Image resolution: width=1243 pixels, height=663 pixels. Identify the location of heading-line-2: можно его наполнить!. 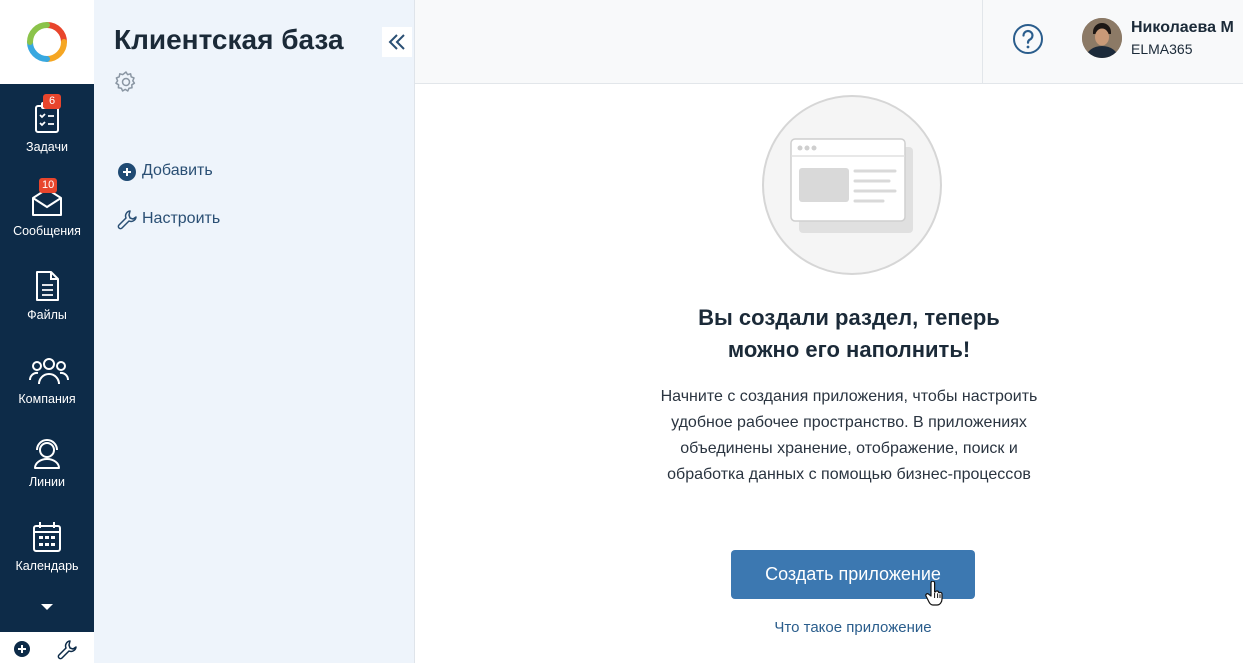
(849, 349).